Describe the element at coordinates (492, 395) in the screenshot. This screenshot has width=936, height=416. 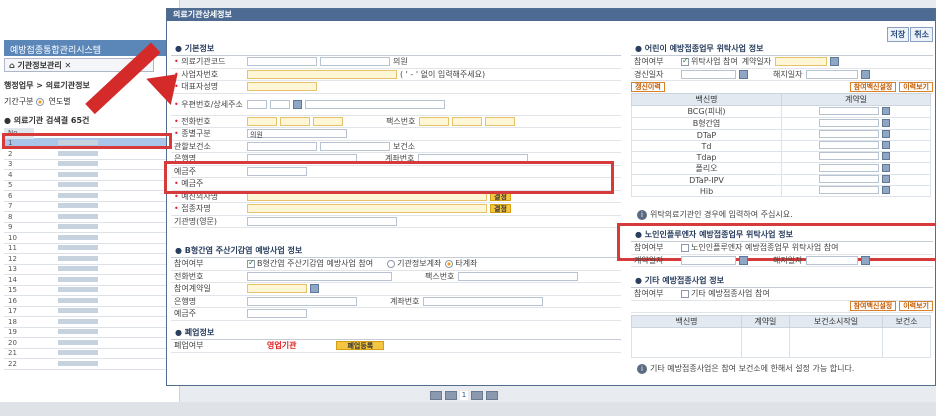
I see `last-page-button` at that location.